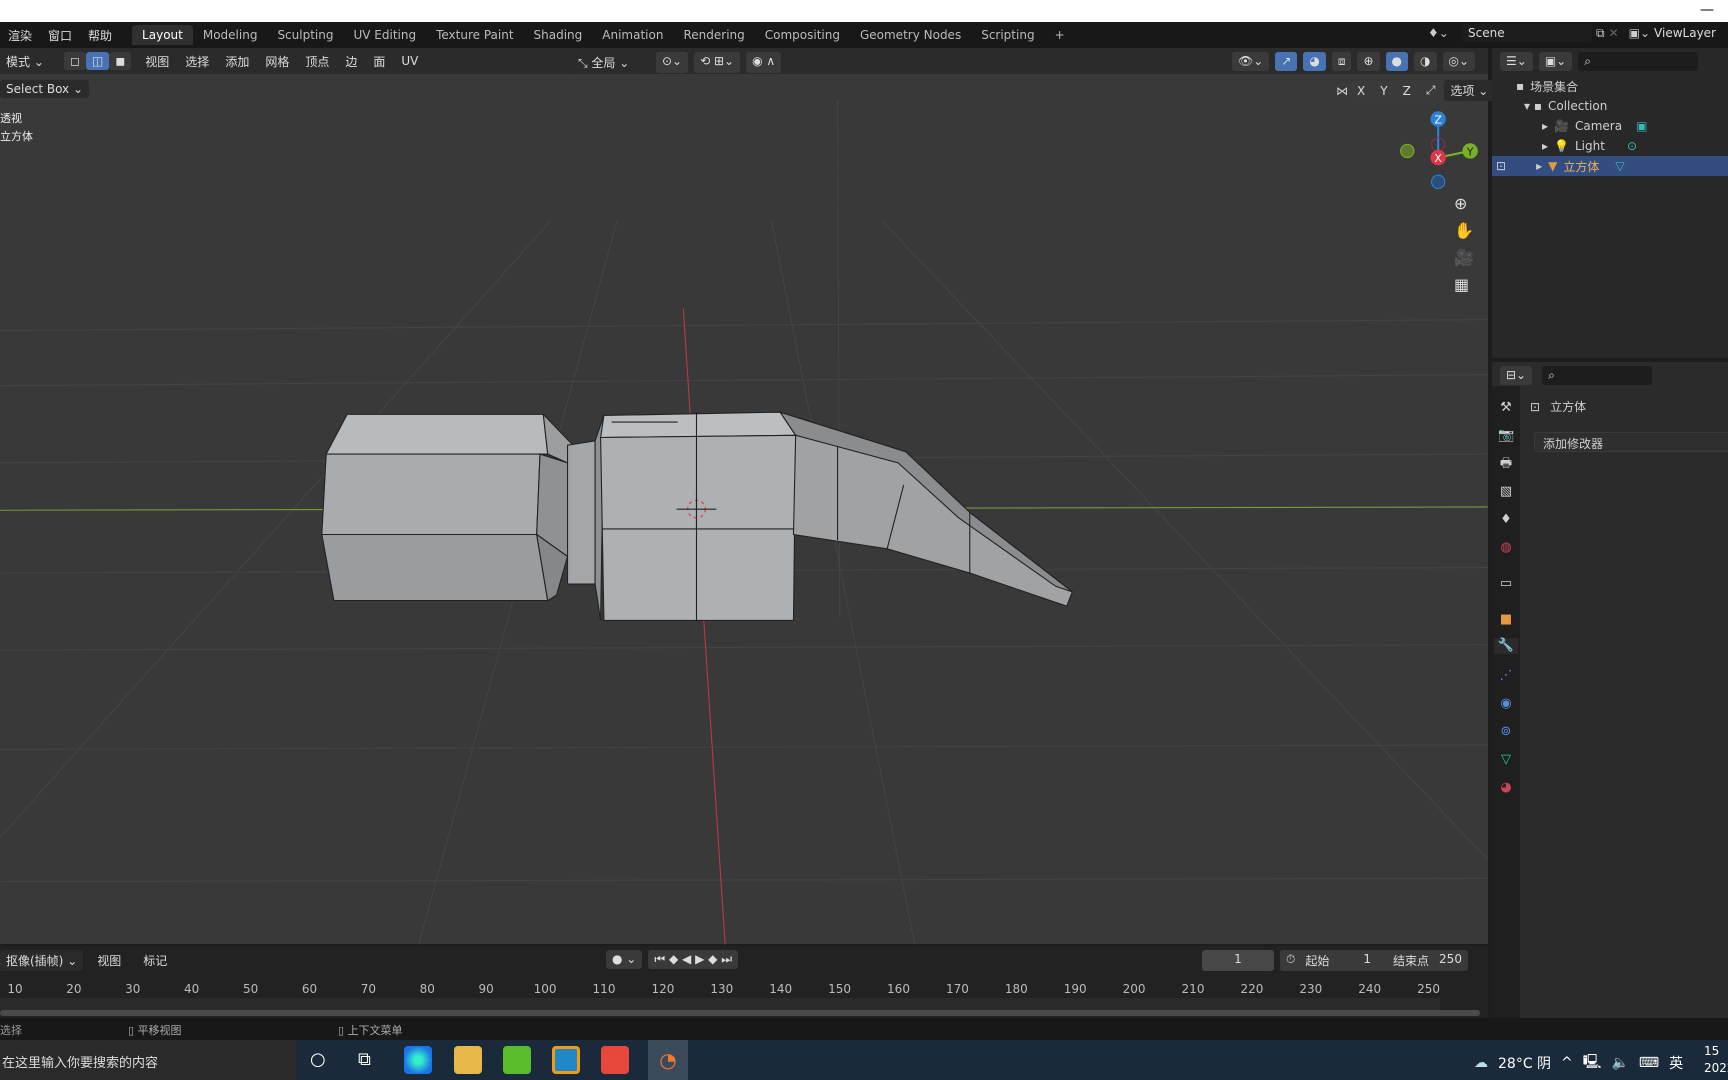 This screenshot has width=1728, height=1080. Describe the element at coordinates (1610, 126) in the screenshot. I see `outliner-item-camera: ▸ 🎥 Camera ▣` at that location.